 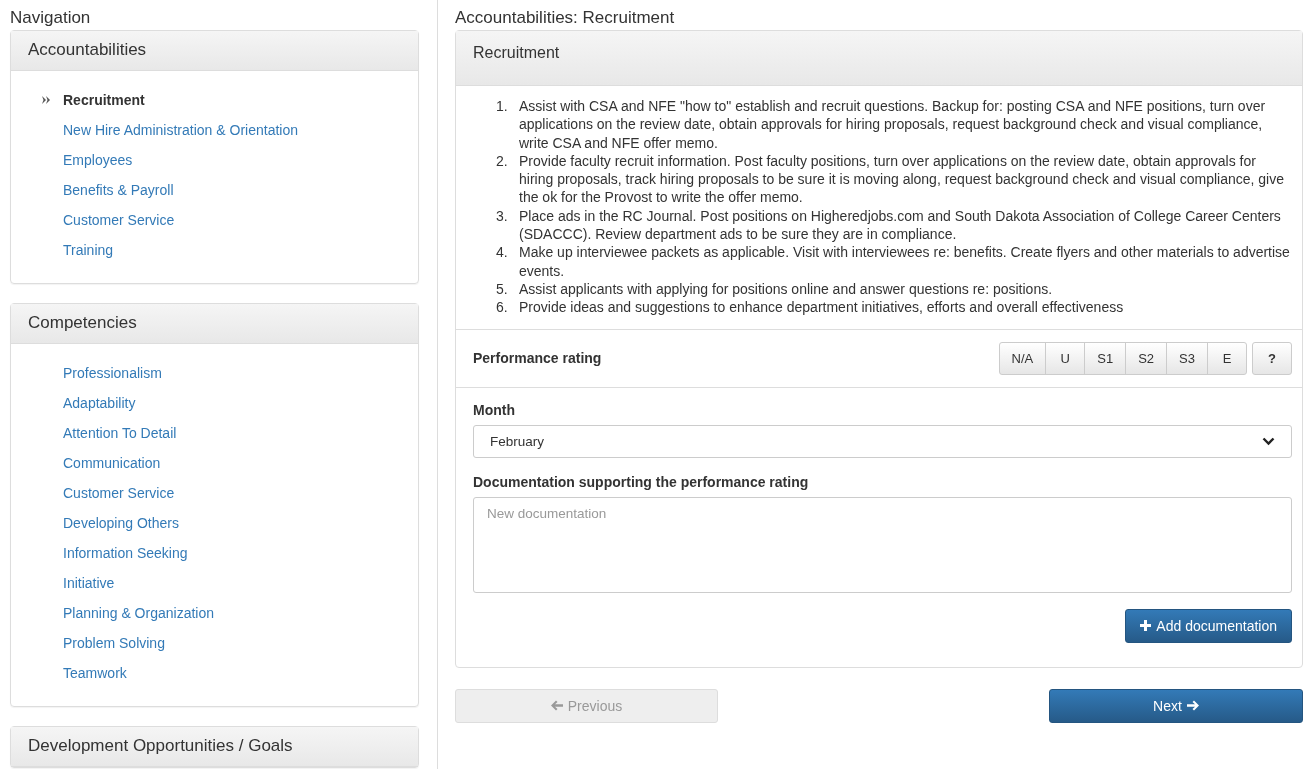 What do you see at coordinates (537, 358) in the screenshot?
I see `rating-label: Performance rating` at bounding box center [537, 358].